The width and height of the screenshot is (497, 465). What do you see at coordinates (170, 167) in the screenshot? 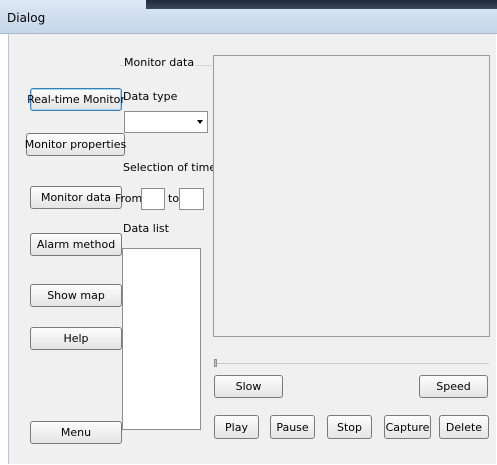
I see `selection-of-time-label: Selection of time` at bounding box center [170, 167].